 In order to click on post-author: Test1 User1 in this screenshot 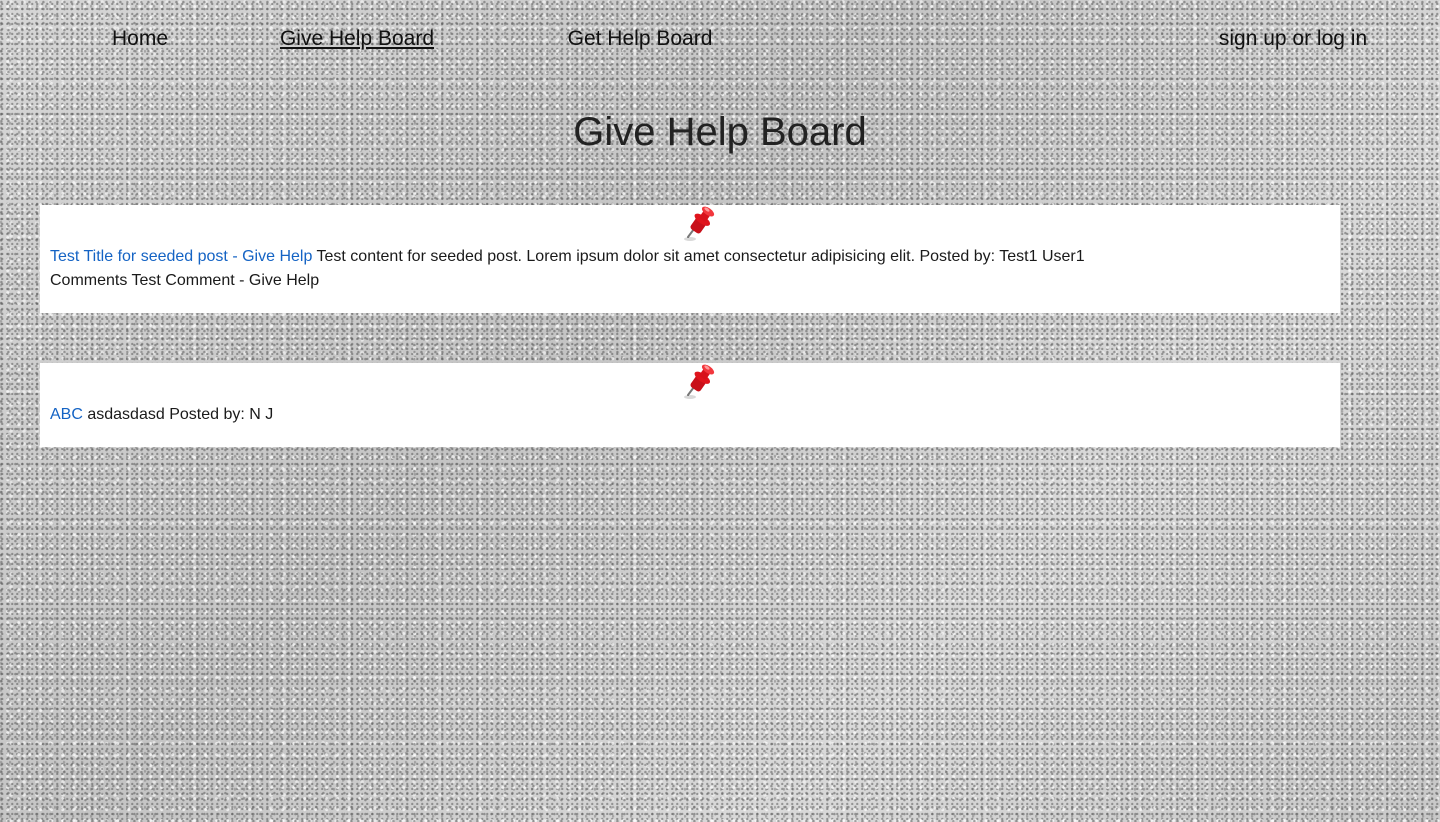, I will do `click(1042, 256)`.